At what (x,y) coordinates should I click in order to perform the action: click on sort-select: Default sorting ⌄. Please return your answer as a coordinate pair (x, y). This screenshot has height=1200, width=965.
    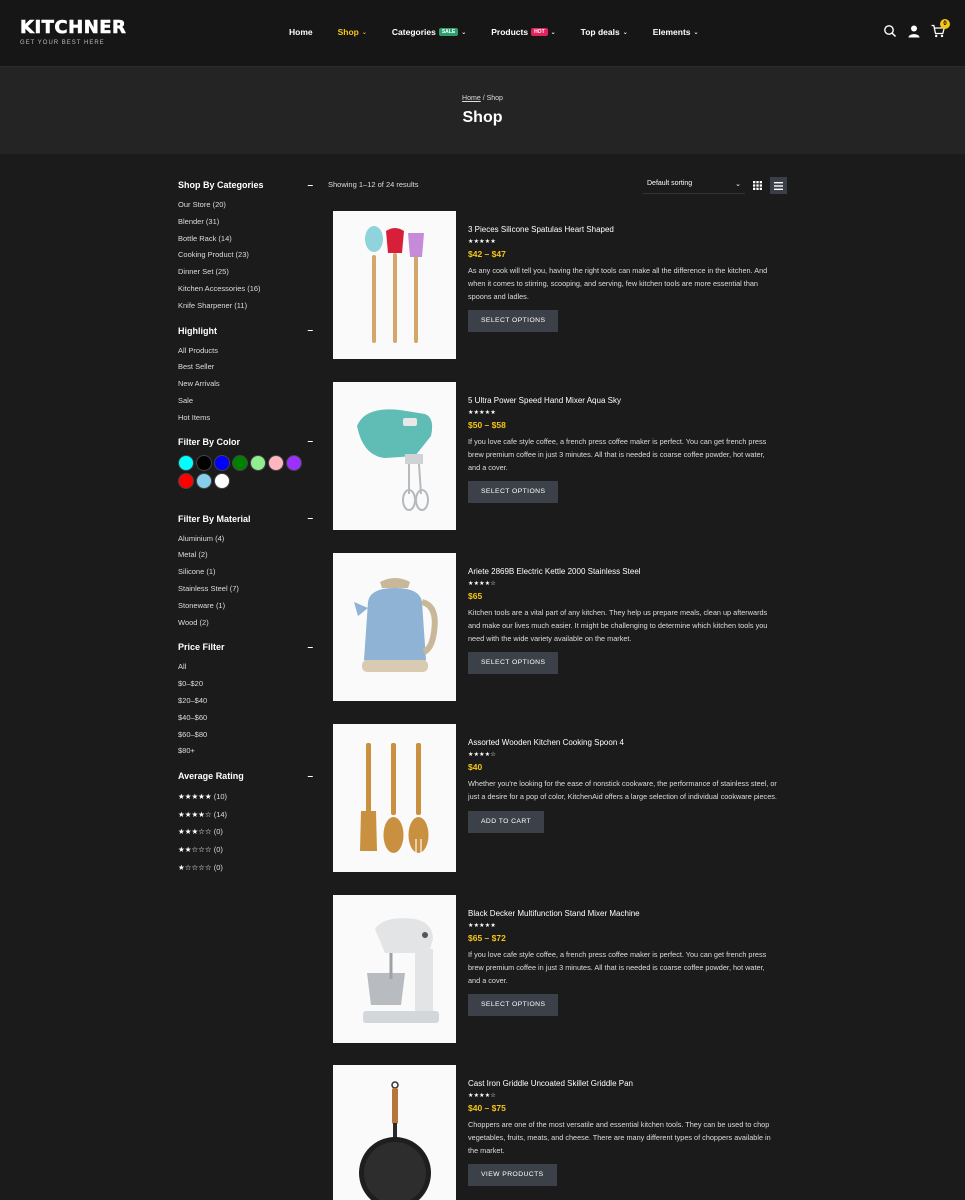
    Looking at the image, I should click on (694, 185).